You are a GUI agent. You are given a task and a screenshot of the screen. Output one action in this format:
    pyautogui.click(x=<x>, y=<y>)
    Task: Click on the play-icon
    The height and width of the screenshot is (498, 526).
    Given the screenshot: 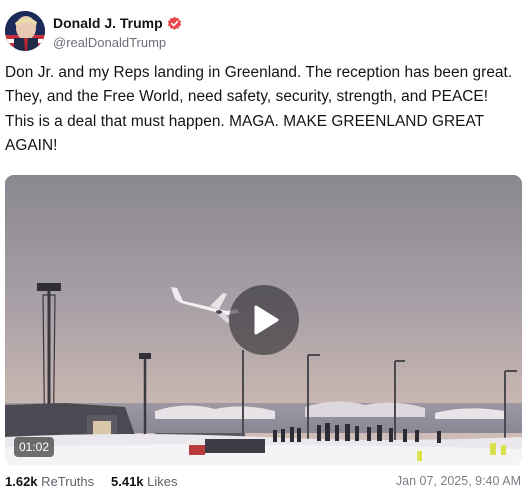 What is the action you would take?
    pyautogui.click(x=266, y=320)
    